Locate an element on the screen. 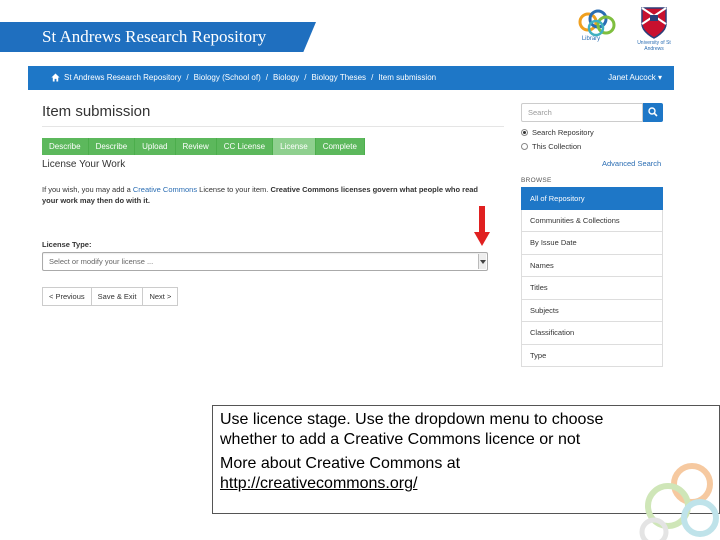 This screenshot has width=720, height=540. browse-heading: BROWSE is located at coordinates (536, 180).